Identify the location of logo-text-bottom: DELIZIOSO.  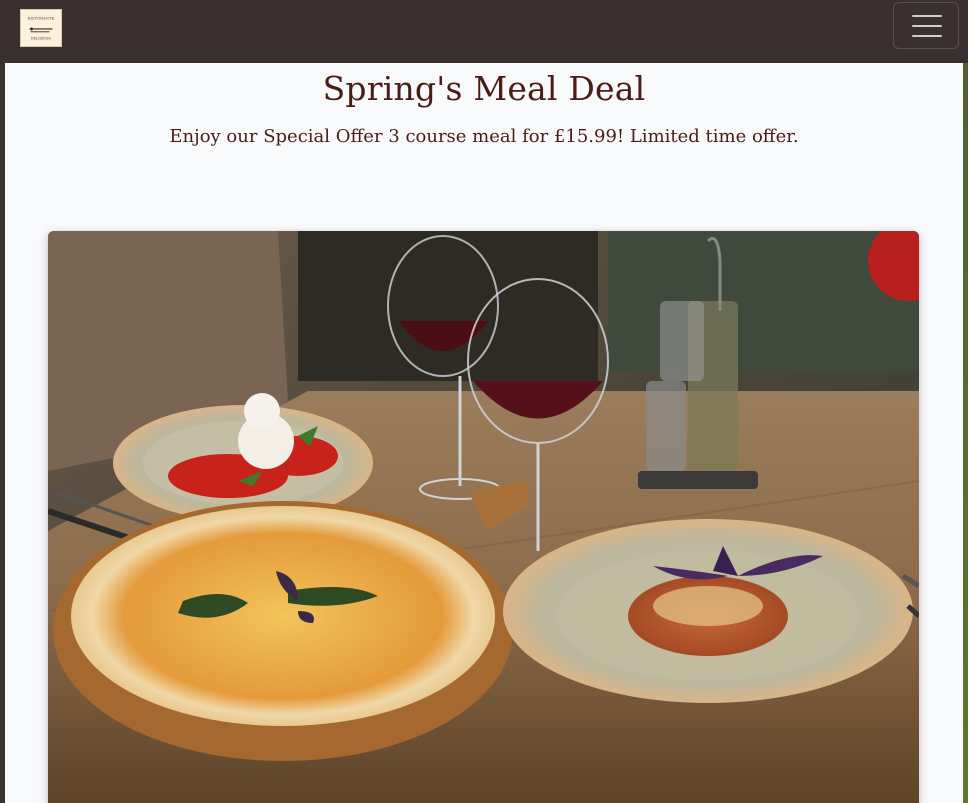
(41, 38).